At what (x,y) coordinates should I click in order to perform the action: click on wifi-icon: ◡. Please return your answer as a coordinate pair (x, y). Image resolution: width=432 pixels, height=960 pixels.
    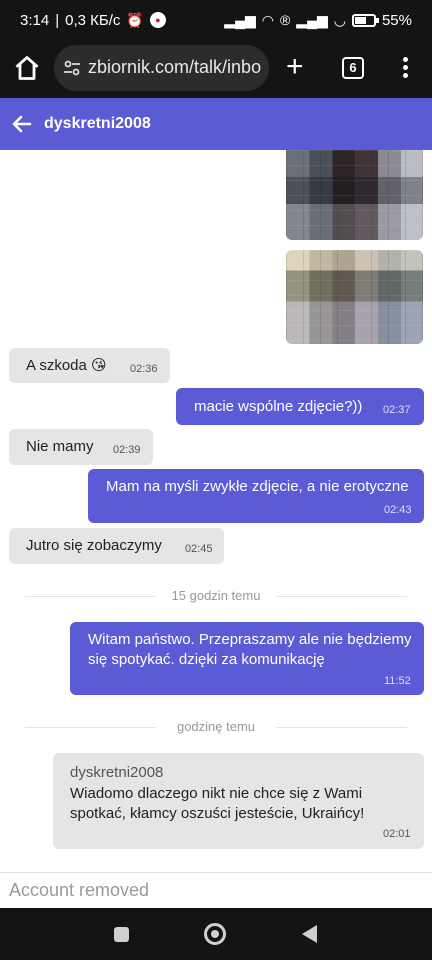
    Looking at the image, I should click on (339, 20).